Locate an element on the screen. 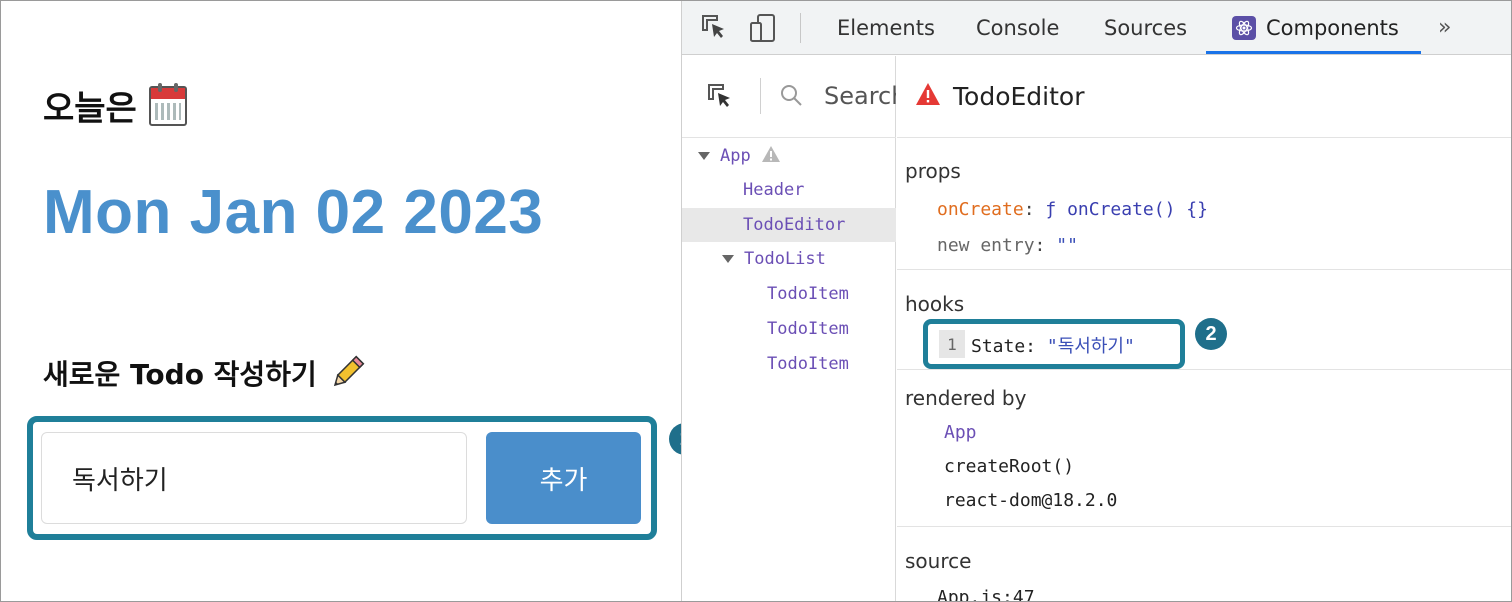 Image resolution: width=1512 pixels, height=602 pixels. rendered-by-createroot: createRoot() is located at coordinates (1009, 466).